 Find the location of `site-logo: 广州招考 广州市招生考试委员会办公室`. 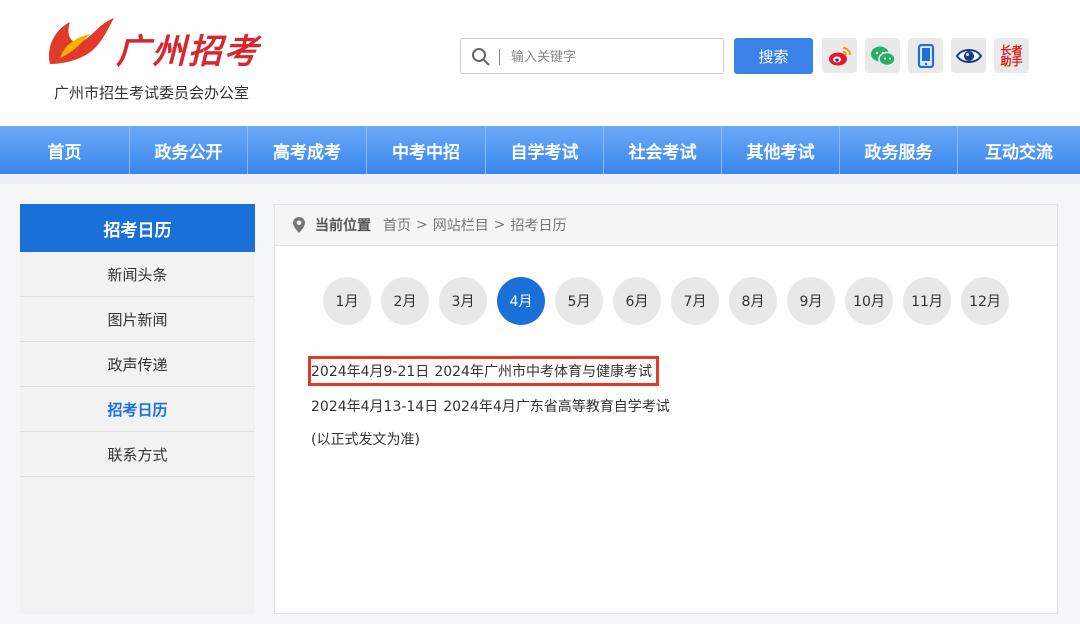

site-logo: 广州招考 广州市招生考试委员会办公室 is located at coordinates (160, 58).